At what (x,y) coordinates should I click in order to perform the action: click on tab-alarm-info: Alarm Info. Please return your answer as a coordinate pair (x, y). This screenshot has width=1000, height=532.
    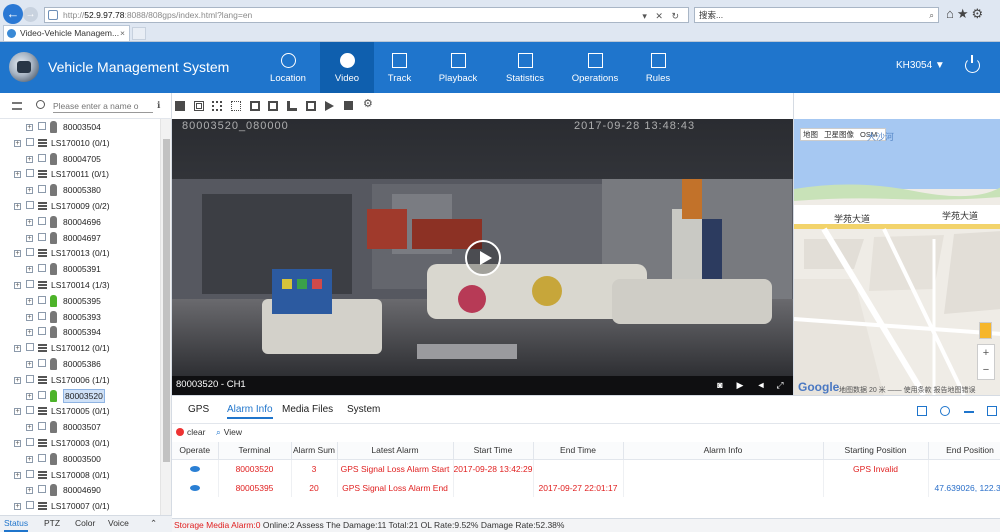
    Looking at the image, I should click on (250, 411).